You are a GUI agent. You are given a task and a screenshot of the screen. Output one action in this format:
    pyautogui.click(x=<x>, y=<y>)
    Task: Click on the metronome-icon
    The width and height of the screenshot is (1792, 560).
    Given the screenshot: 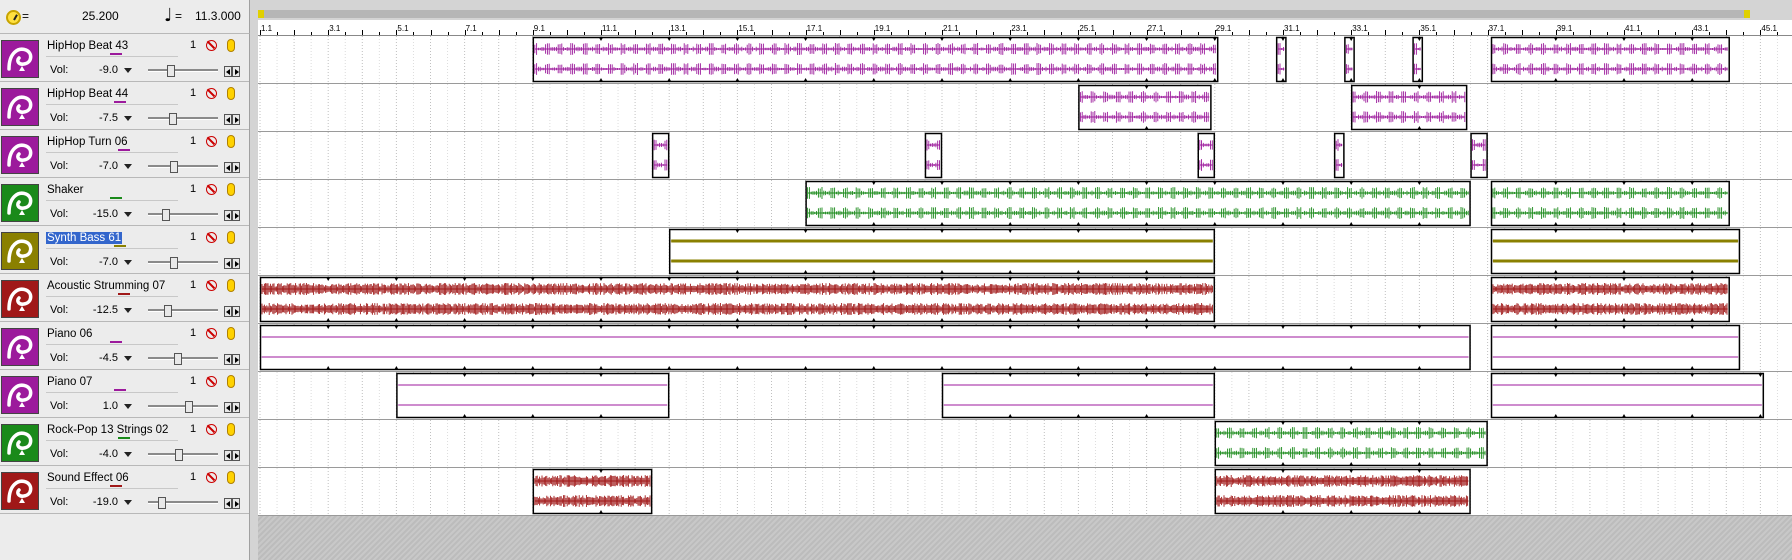 What is the action you would take?
    pyautogui.click(x=13, y=17)
    